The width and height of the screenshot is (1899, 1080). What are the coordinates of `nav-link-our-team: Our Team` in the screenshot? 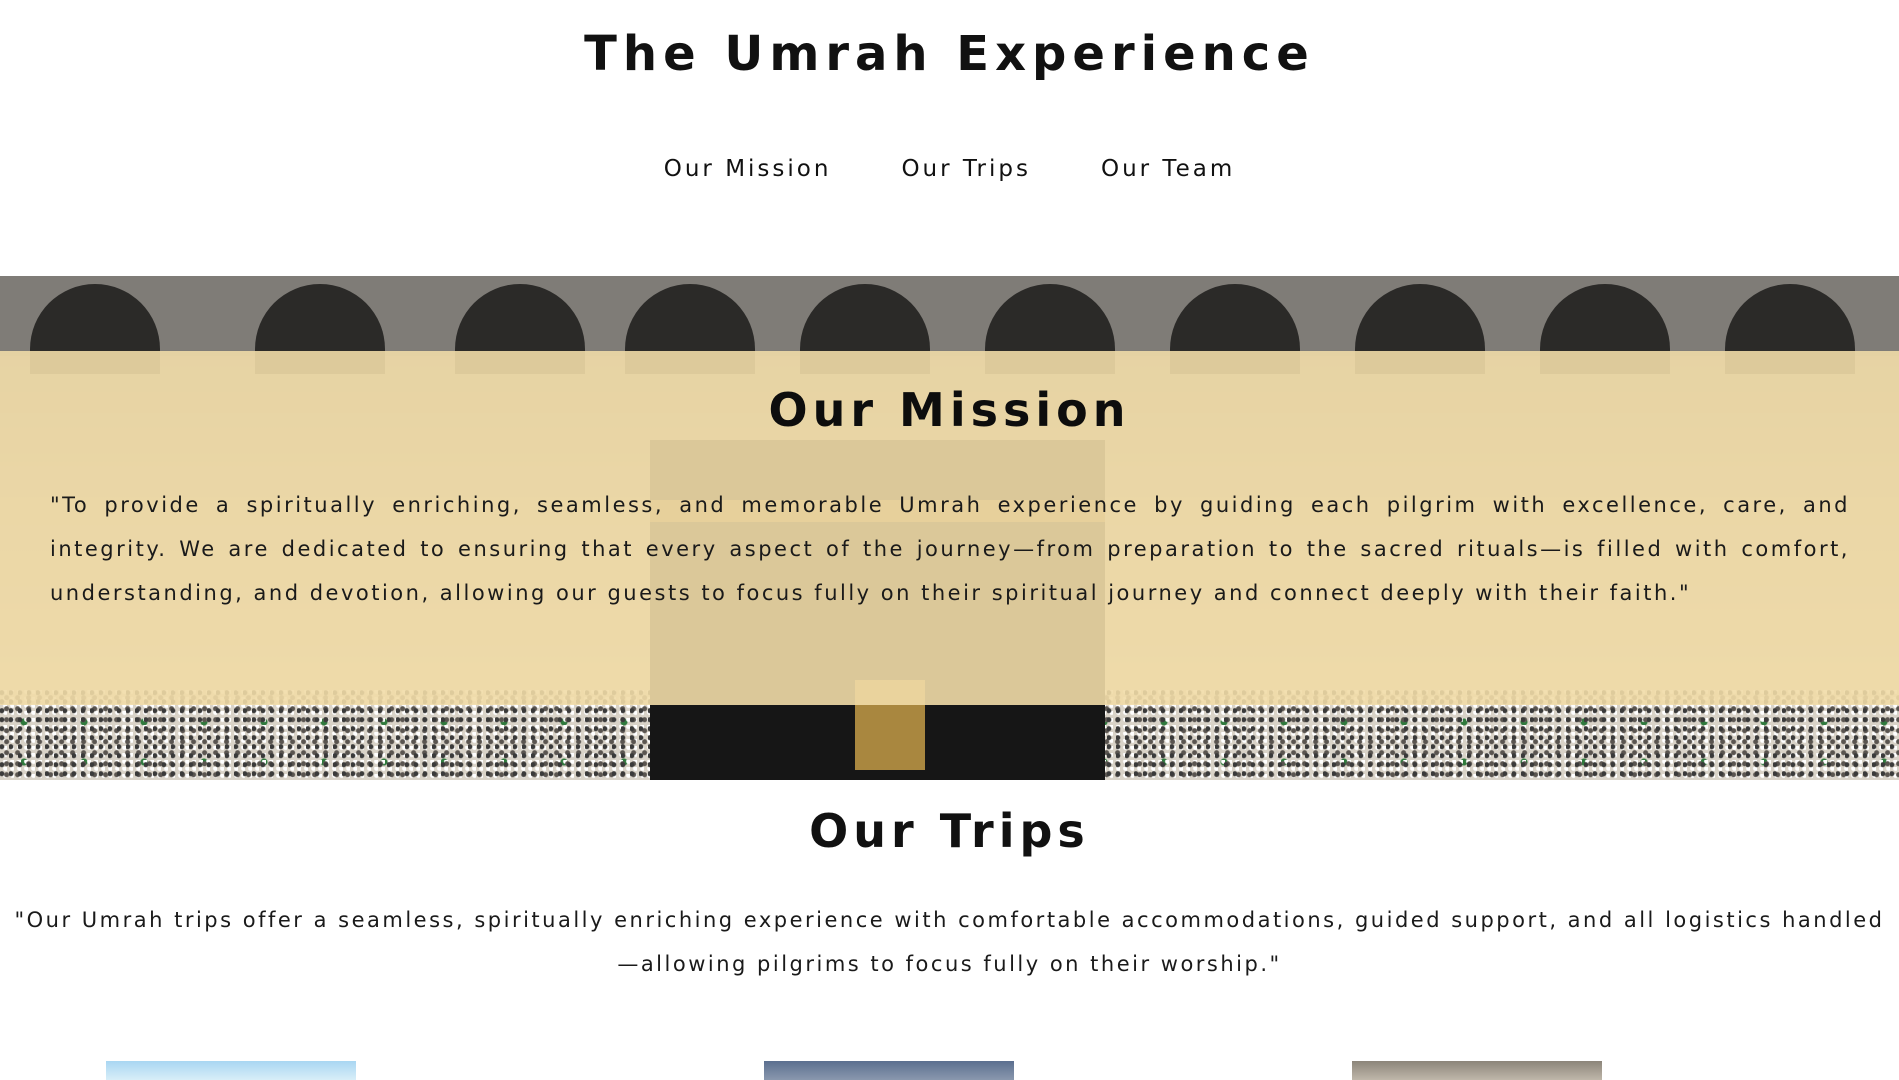 It's located at (1168, 169).